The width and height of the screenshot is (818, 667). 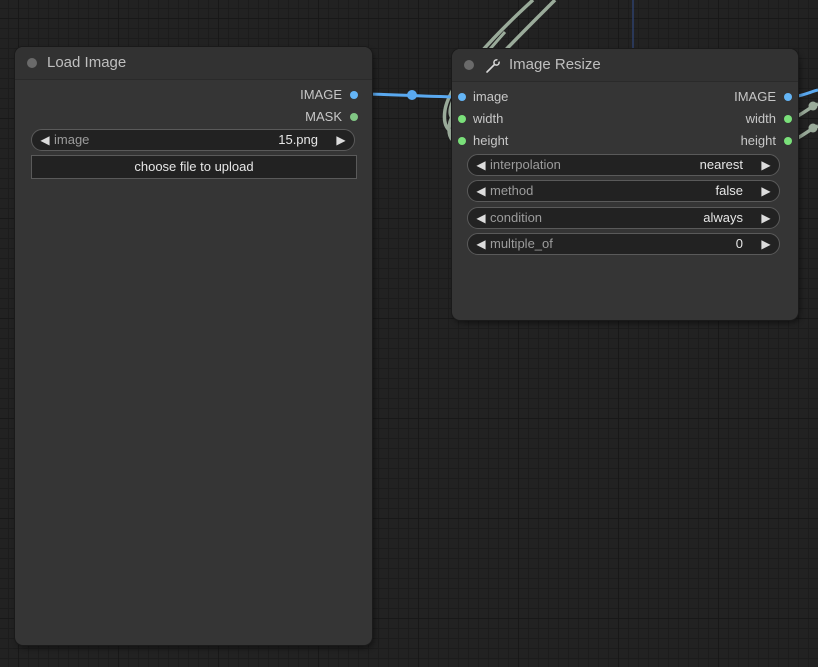 What do you see at coordinates (516, 217) in the screenshot?
I see `widget-label: condition` at bounding box center [516, 217].